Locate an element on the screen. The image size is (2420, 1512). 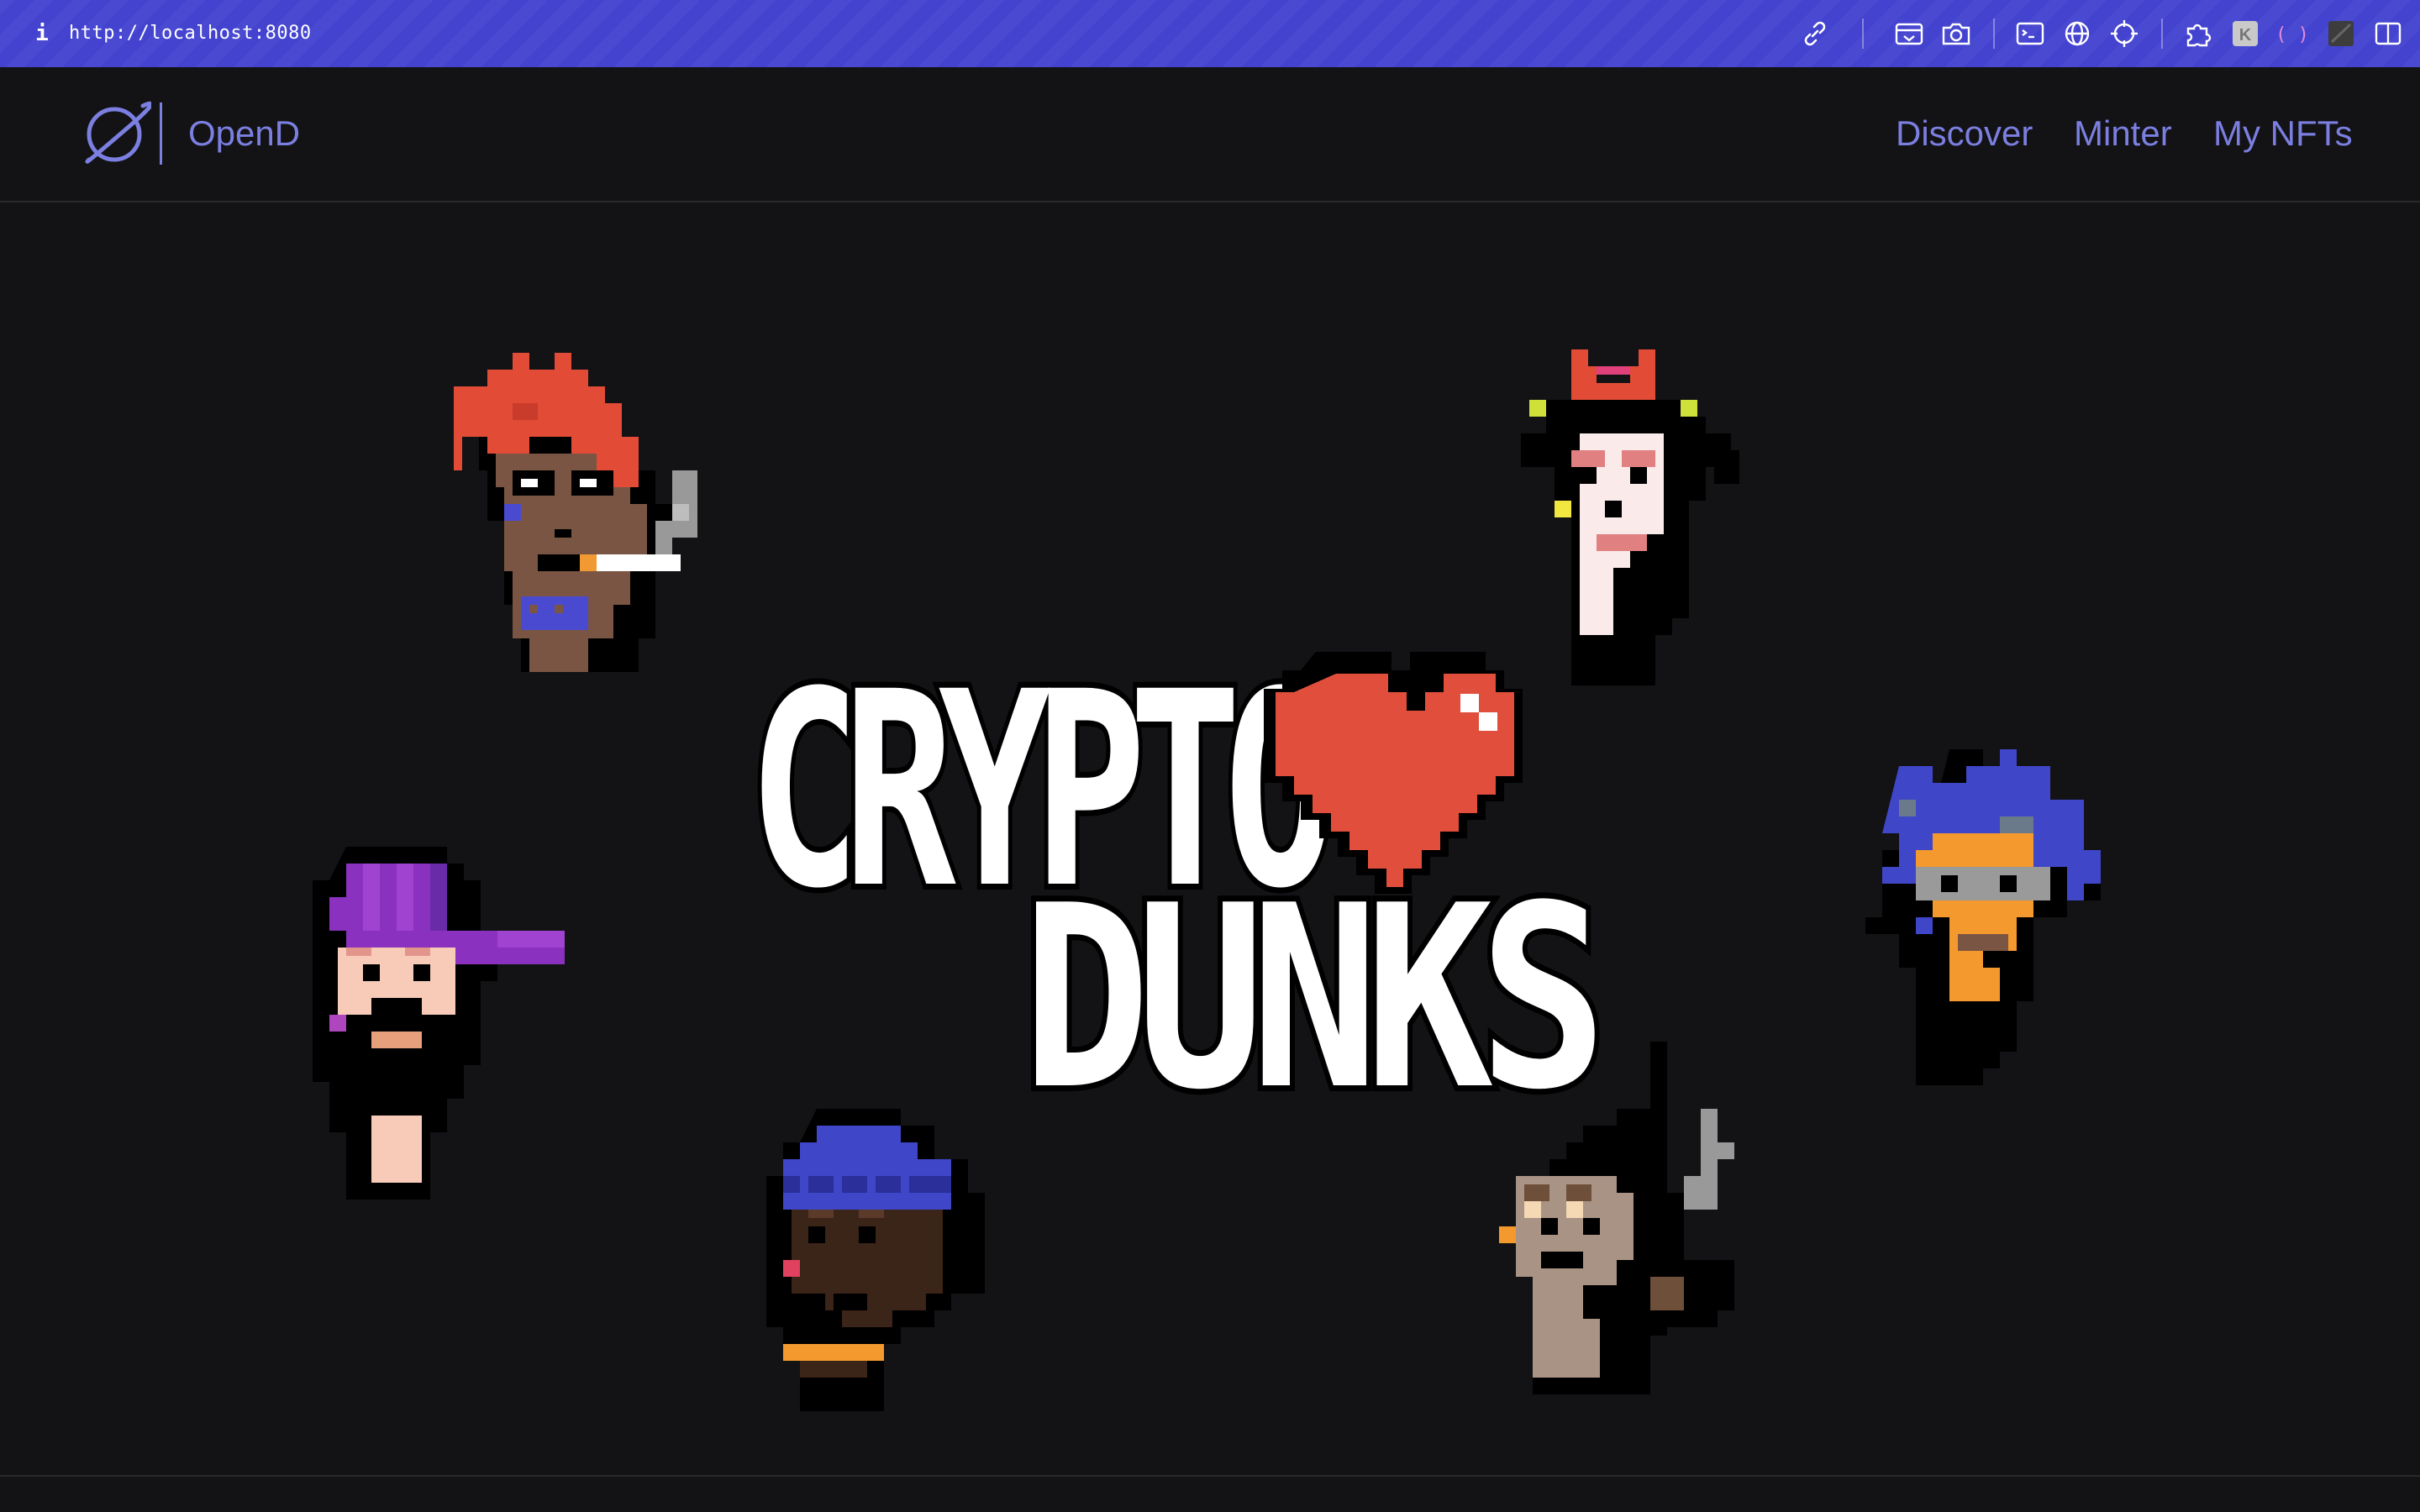
brand-name: OpenD is located at coordinates (244, 134).